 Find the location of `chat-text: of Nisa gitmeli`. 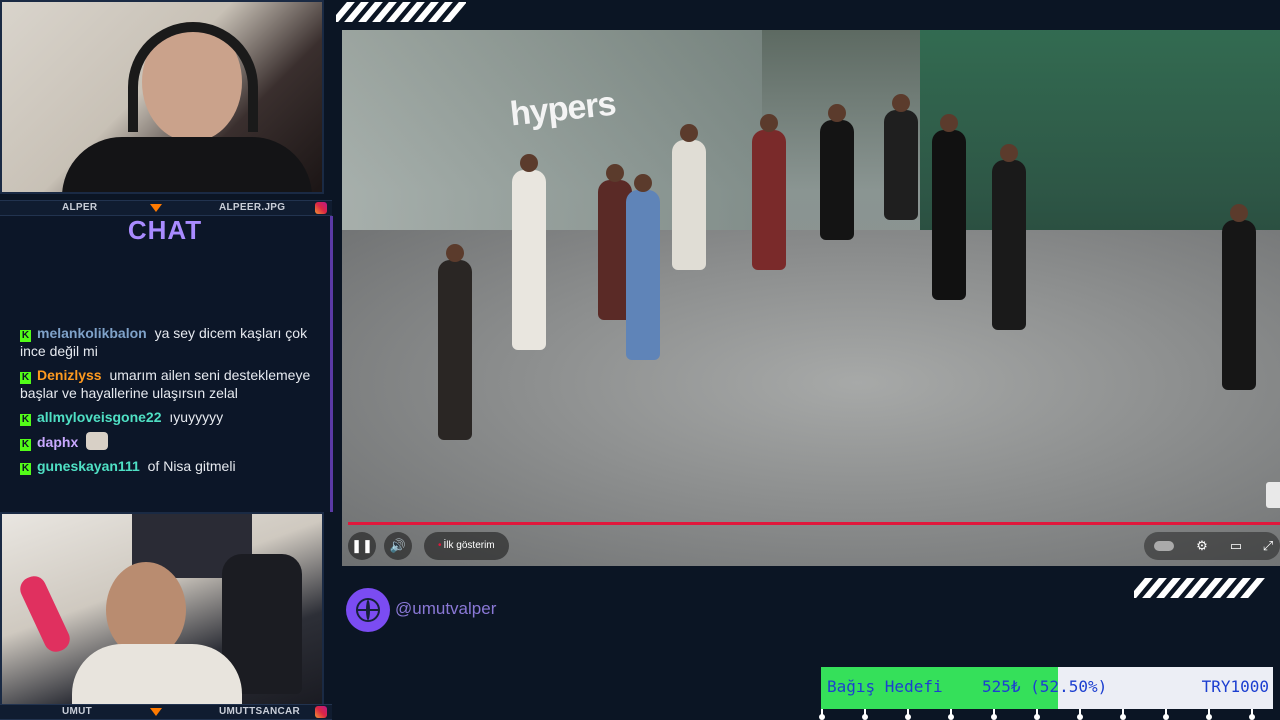

chat-text: of Nisa gitmeli is located at coordinates (191, 466).